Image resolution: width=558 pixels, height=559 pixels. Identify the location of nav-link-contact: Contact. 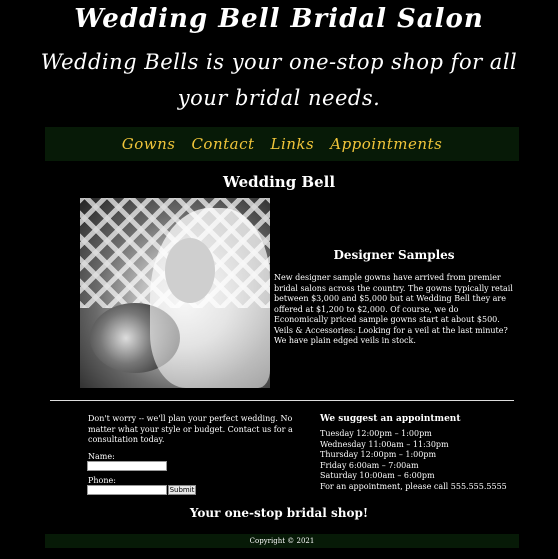
(222, 144).